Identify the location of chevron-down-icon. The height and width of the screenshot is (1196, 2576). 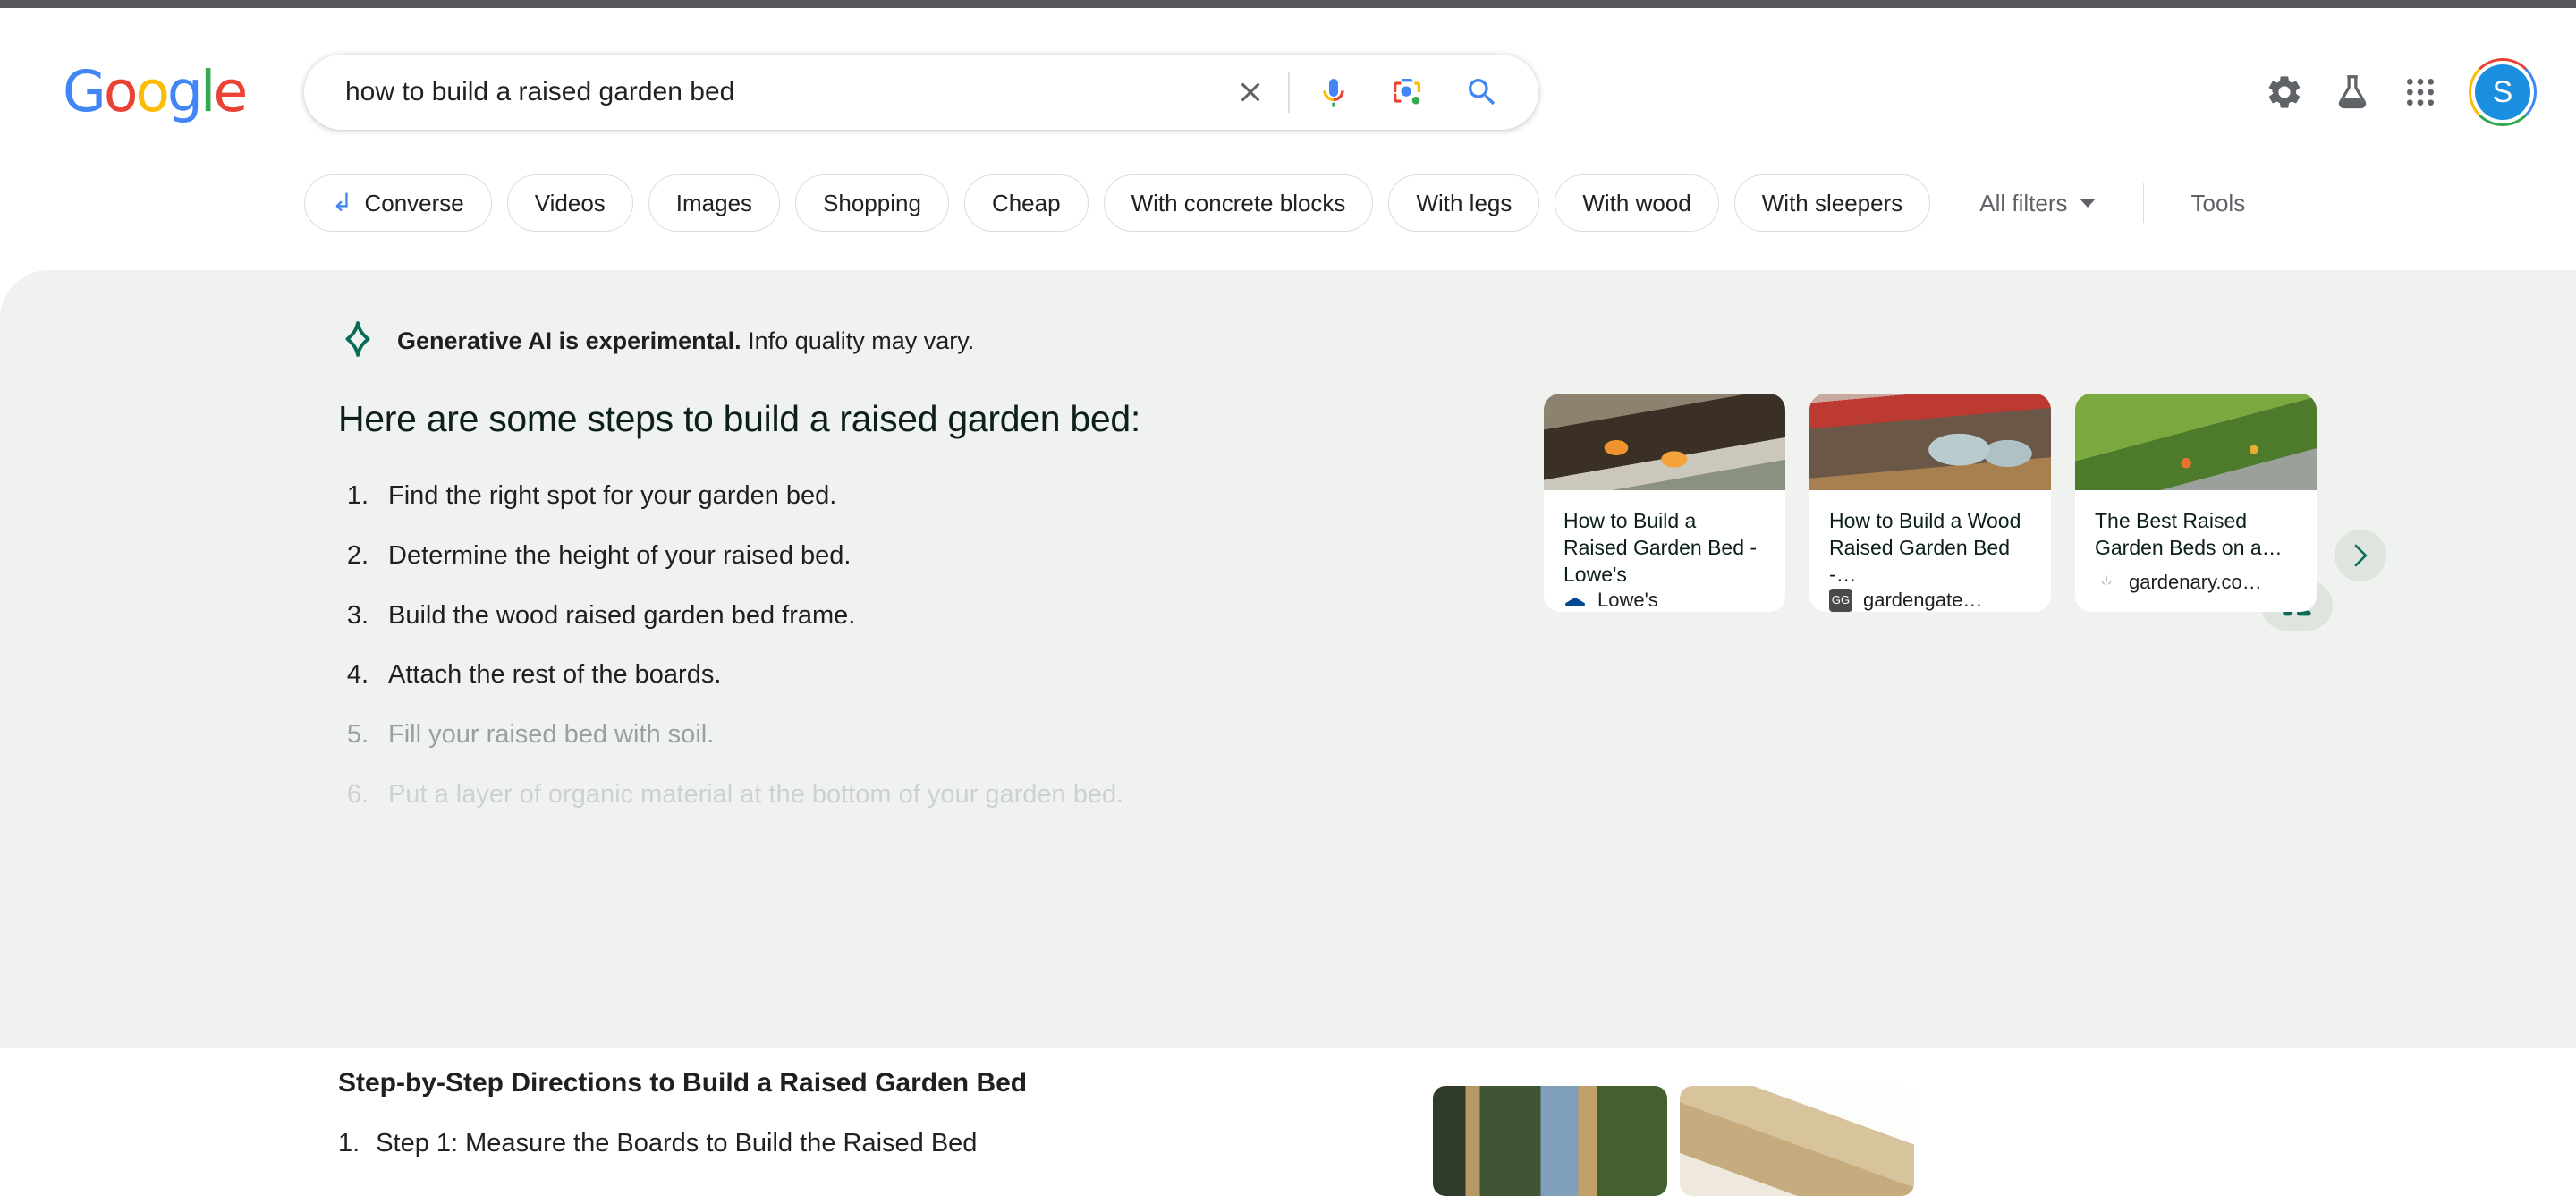
(2087, 203).